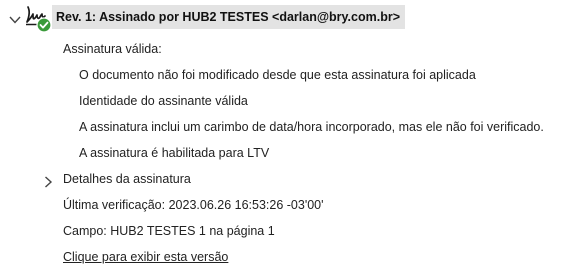 The width and height of the screenshot is (562, 270). Describe the element at coordinates (15, 20) in the screenshot. I see `chevron-down-icon` at that location.